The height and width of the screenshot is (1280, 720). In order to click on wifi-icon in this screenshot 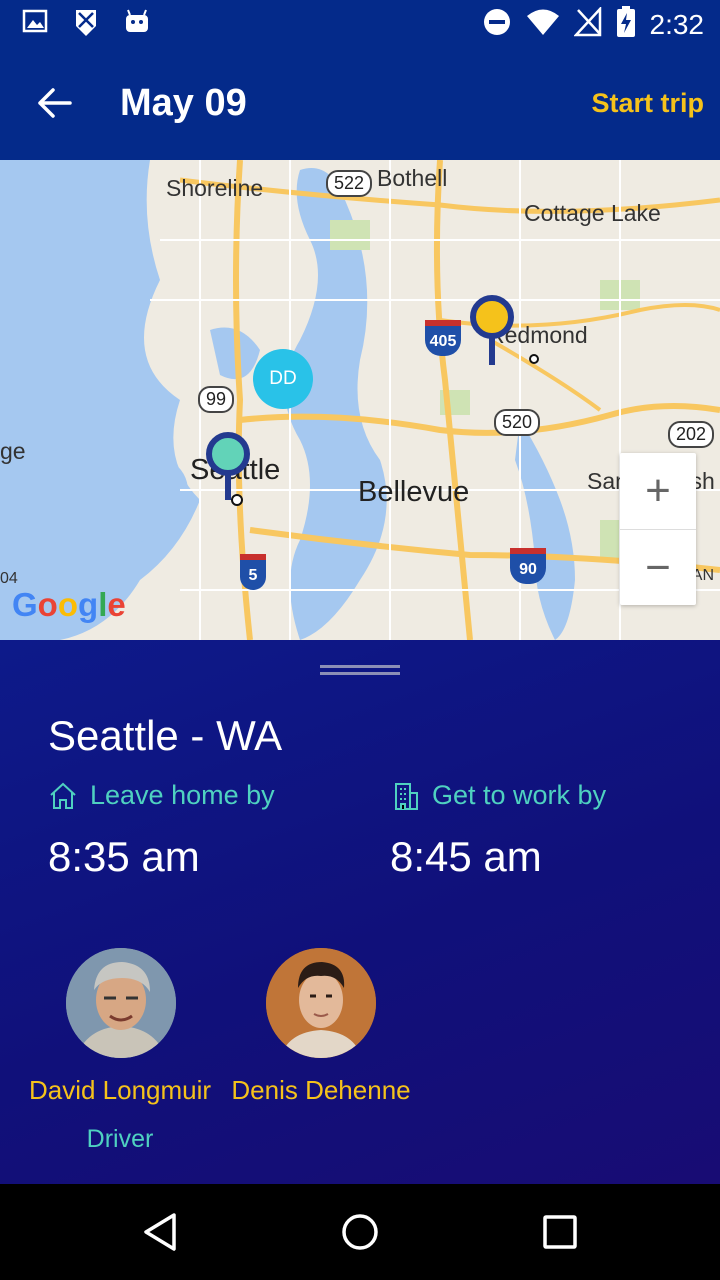, I will do `click(543, 24)`.